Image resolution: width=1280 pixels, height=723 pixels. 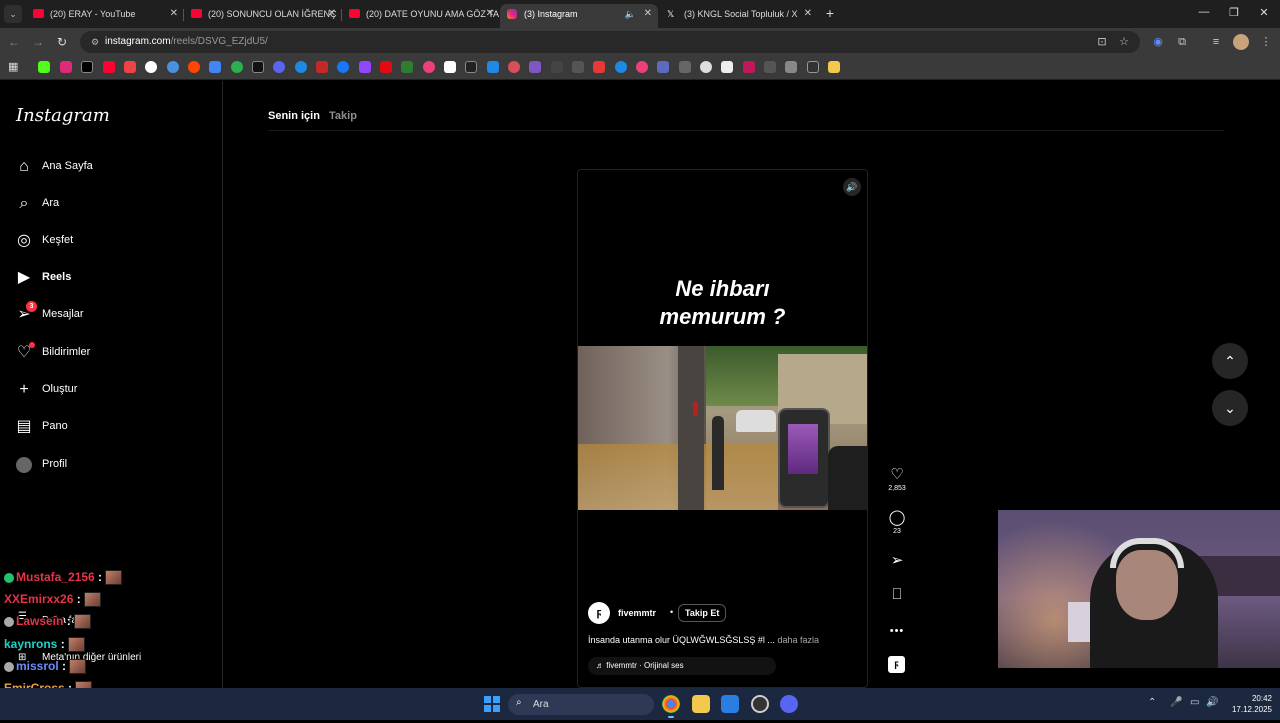 I want to click on site-info-icon: ⚙, so click(x=95, y=42).